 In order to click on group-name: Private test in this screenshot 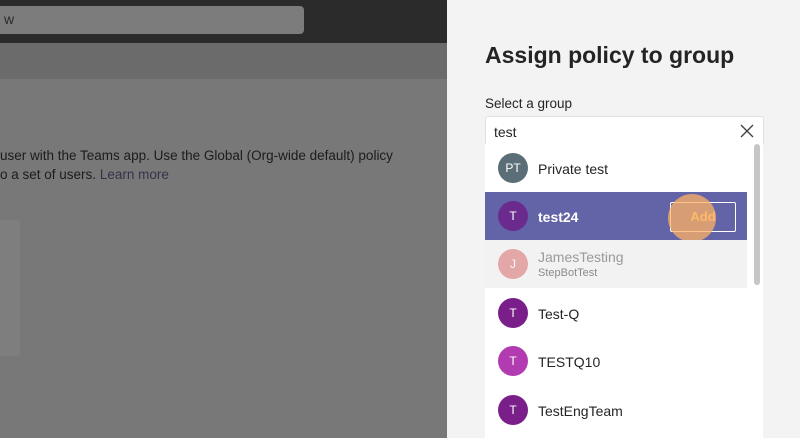, I will do `click(573, 169)`.